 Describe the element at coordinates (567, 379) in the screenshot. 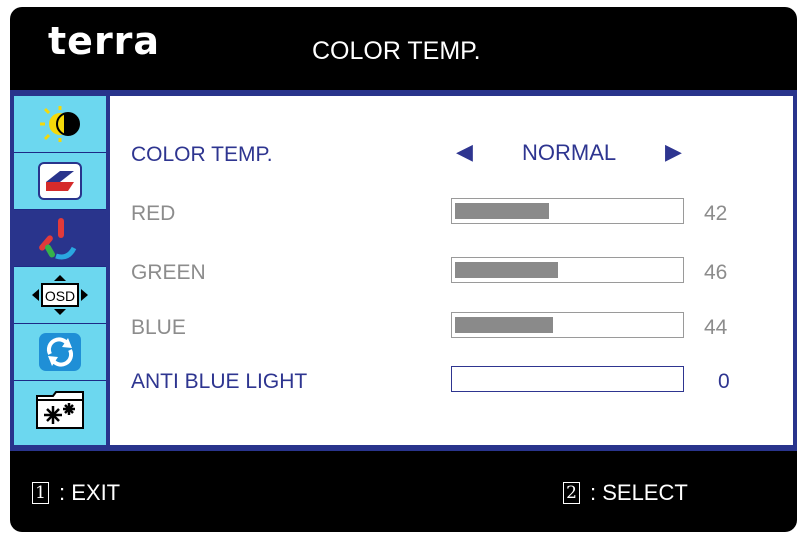

I see `anti-blue-light-slider` at that location.